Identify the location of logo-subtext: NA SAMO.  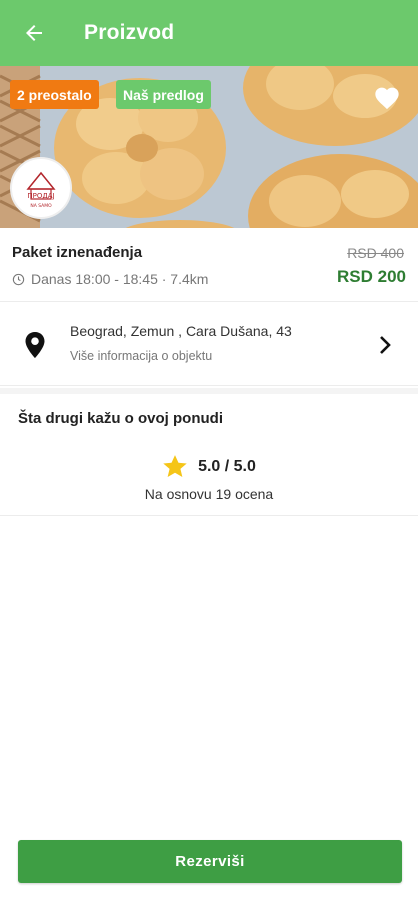
(41, 206).